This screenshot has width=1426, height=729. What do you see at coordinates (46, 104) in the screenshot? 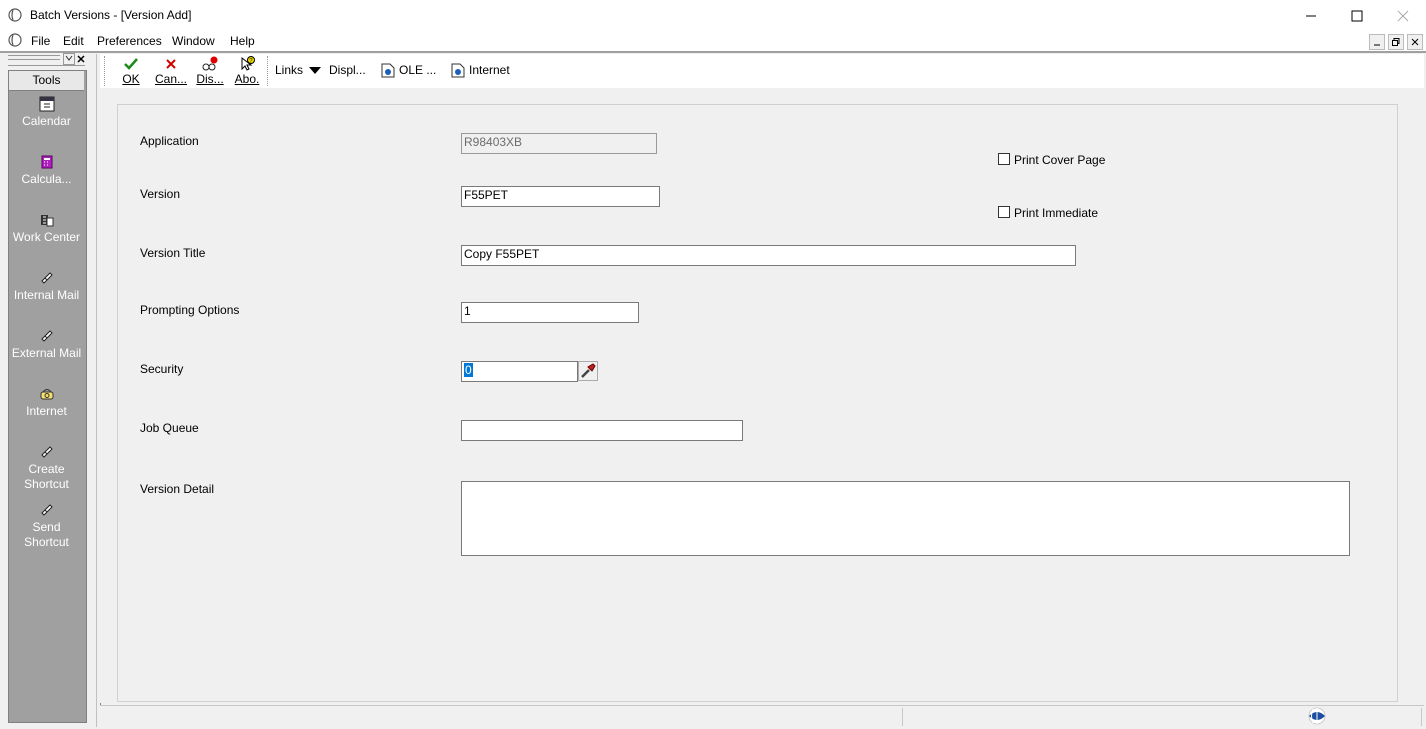
I see `calendar-icon` at bounding box center [46, 104].